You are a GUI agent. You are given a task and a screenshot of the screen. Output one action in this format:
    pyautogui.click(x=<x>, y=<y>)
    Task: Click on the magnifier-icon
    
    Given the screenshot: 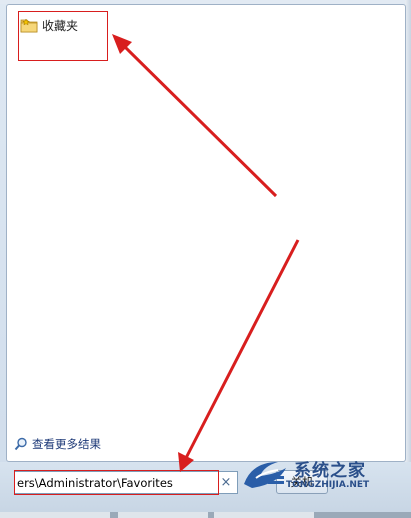 What is the action you would take?
    pyautogui.click(x=20, y=444)
    